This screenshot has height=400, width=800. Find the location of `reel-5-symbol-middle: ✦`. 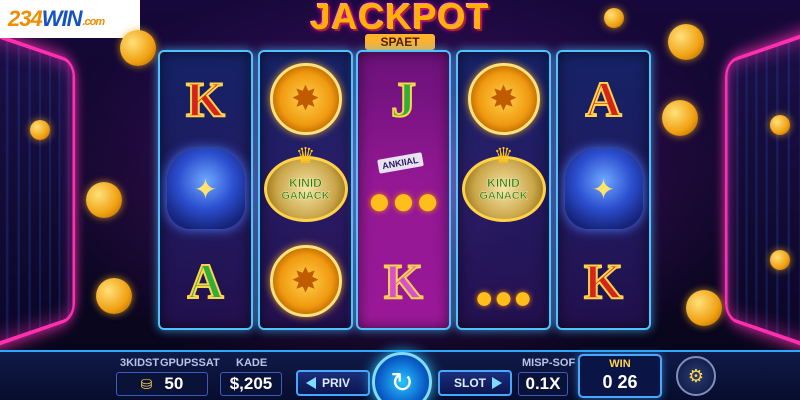

reel-5-symbol-middle: ✦ is located at coordinates (603, 189).